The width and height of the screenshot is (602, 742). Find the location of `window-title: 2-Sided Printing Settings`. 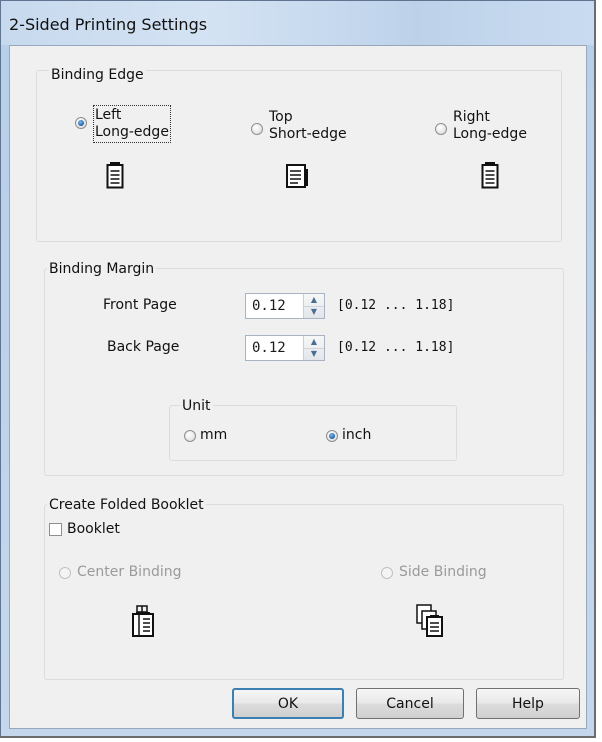

window-title: 2-Sided Printing Settings is located at coordinates (108, 24).